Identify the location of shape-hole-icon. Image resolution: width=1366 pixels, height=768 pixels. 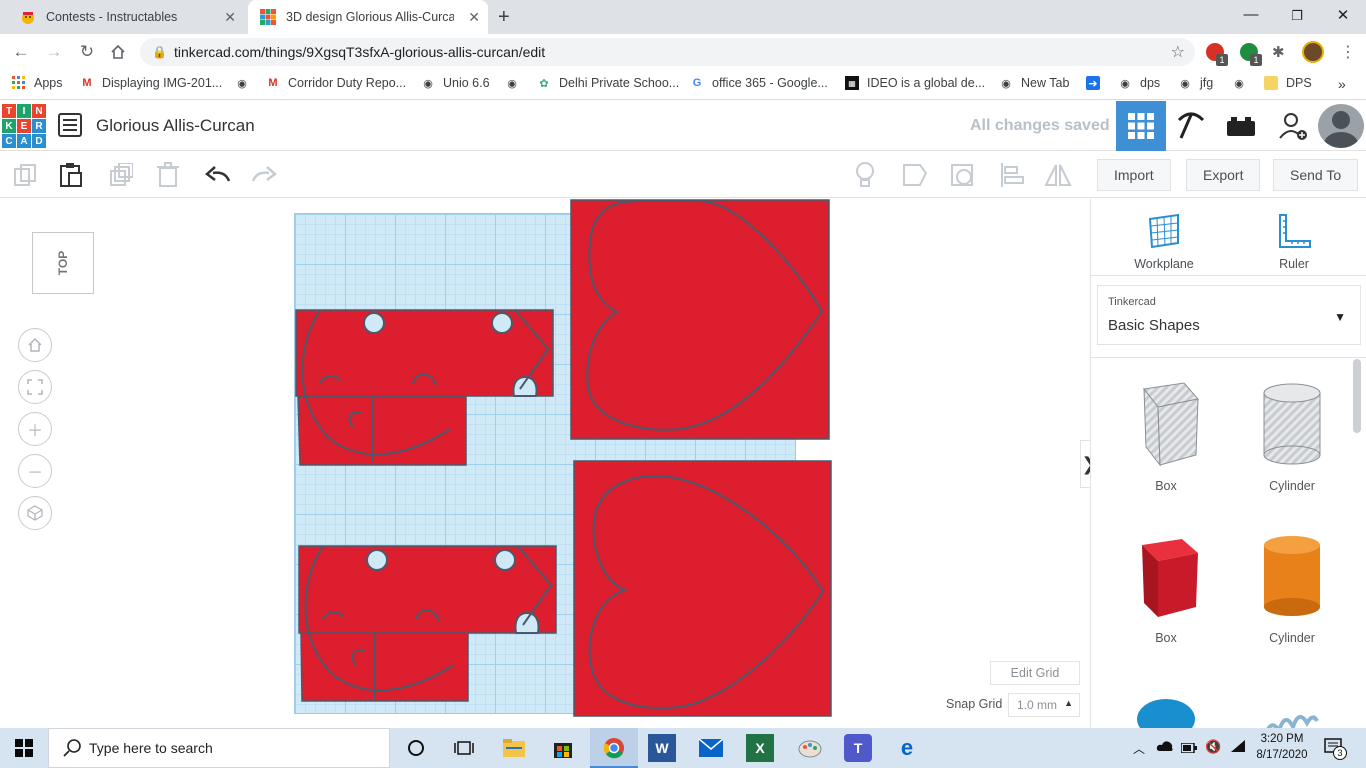
(963, 175).